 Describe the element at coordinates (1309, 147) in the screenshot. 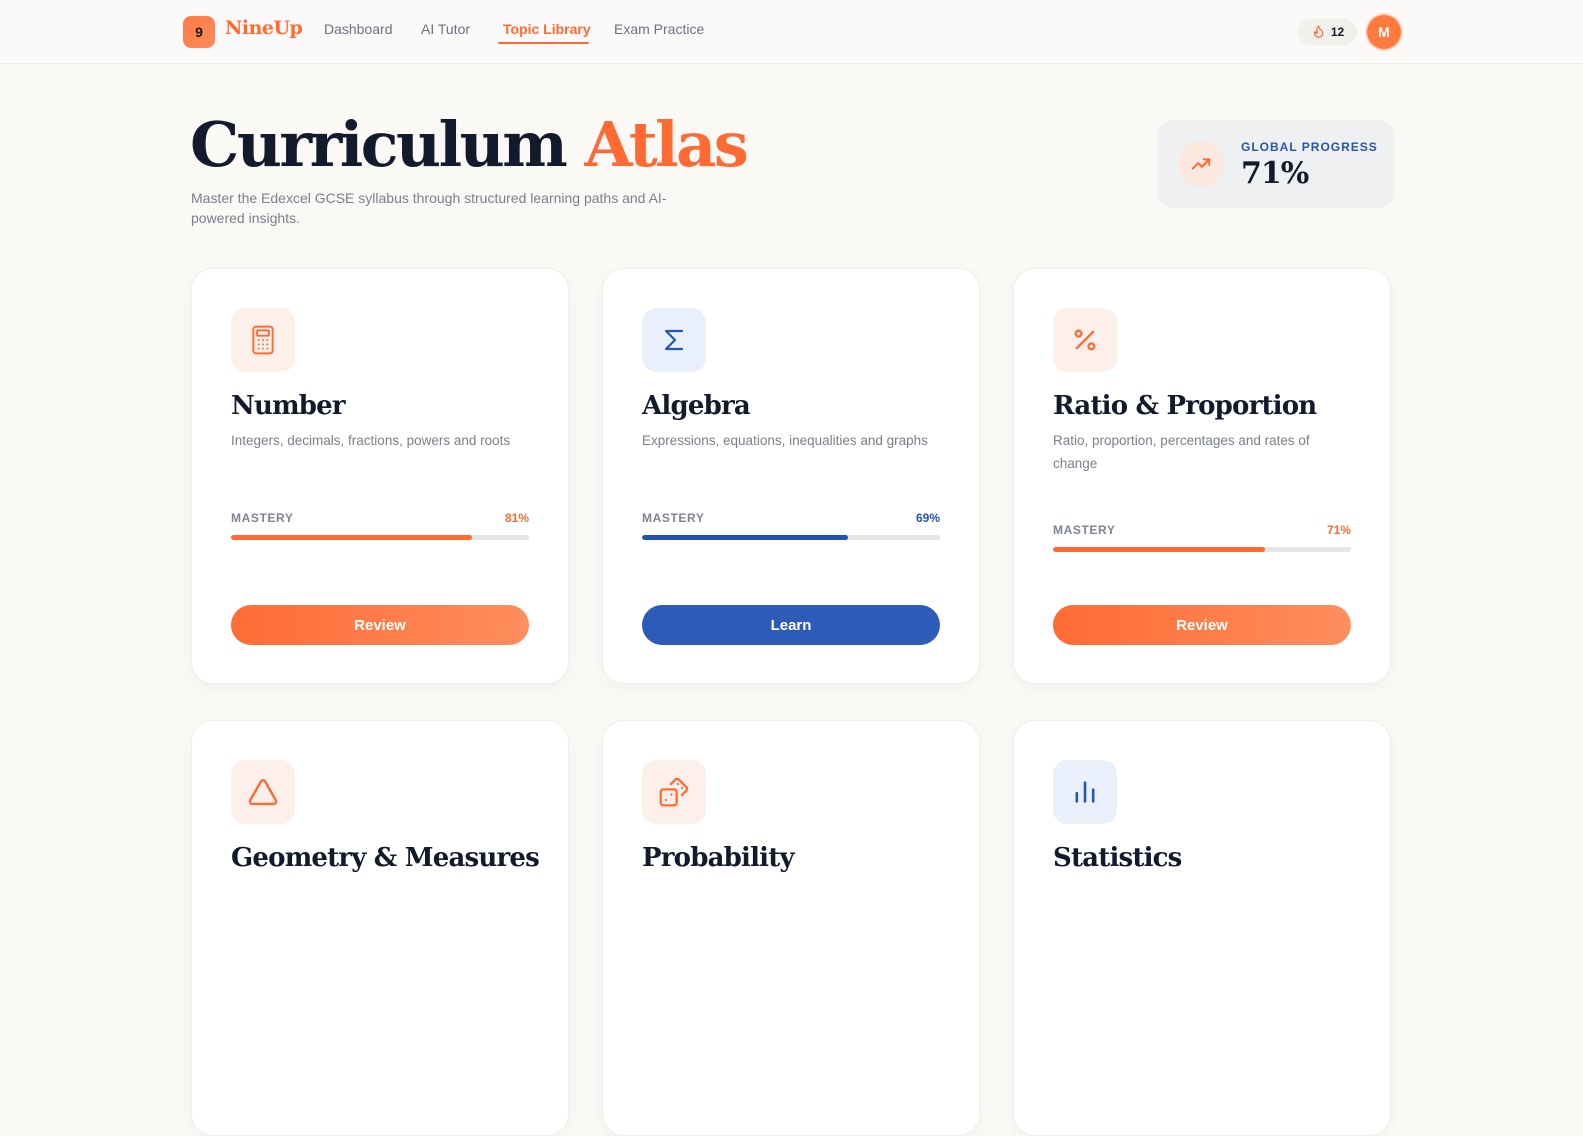

I see `global-progress-label: GLOBAL PROGRESS` at that location.